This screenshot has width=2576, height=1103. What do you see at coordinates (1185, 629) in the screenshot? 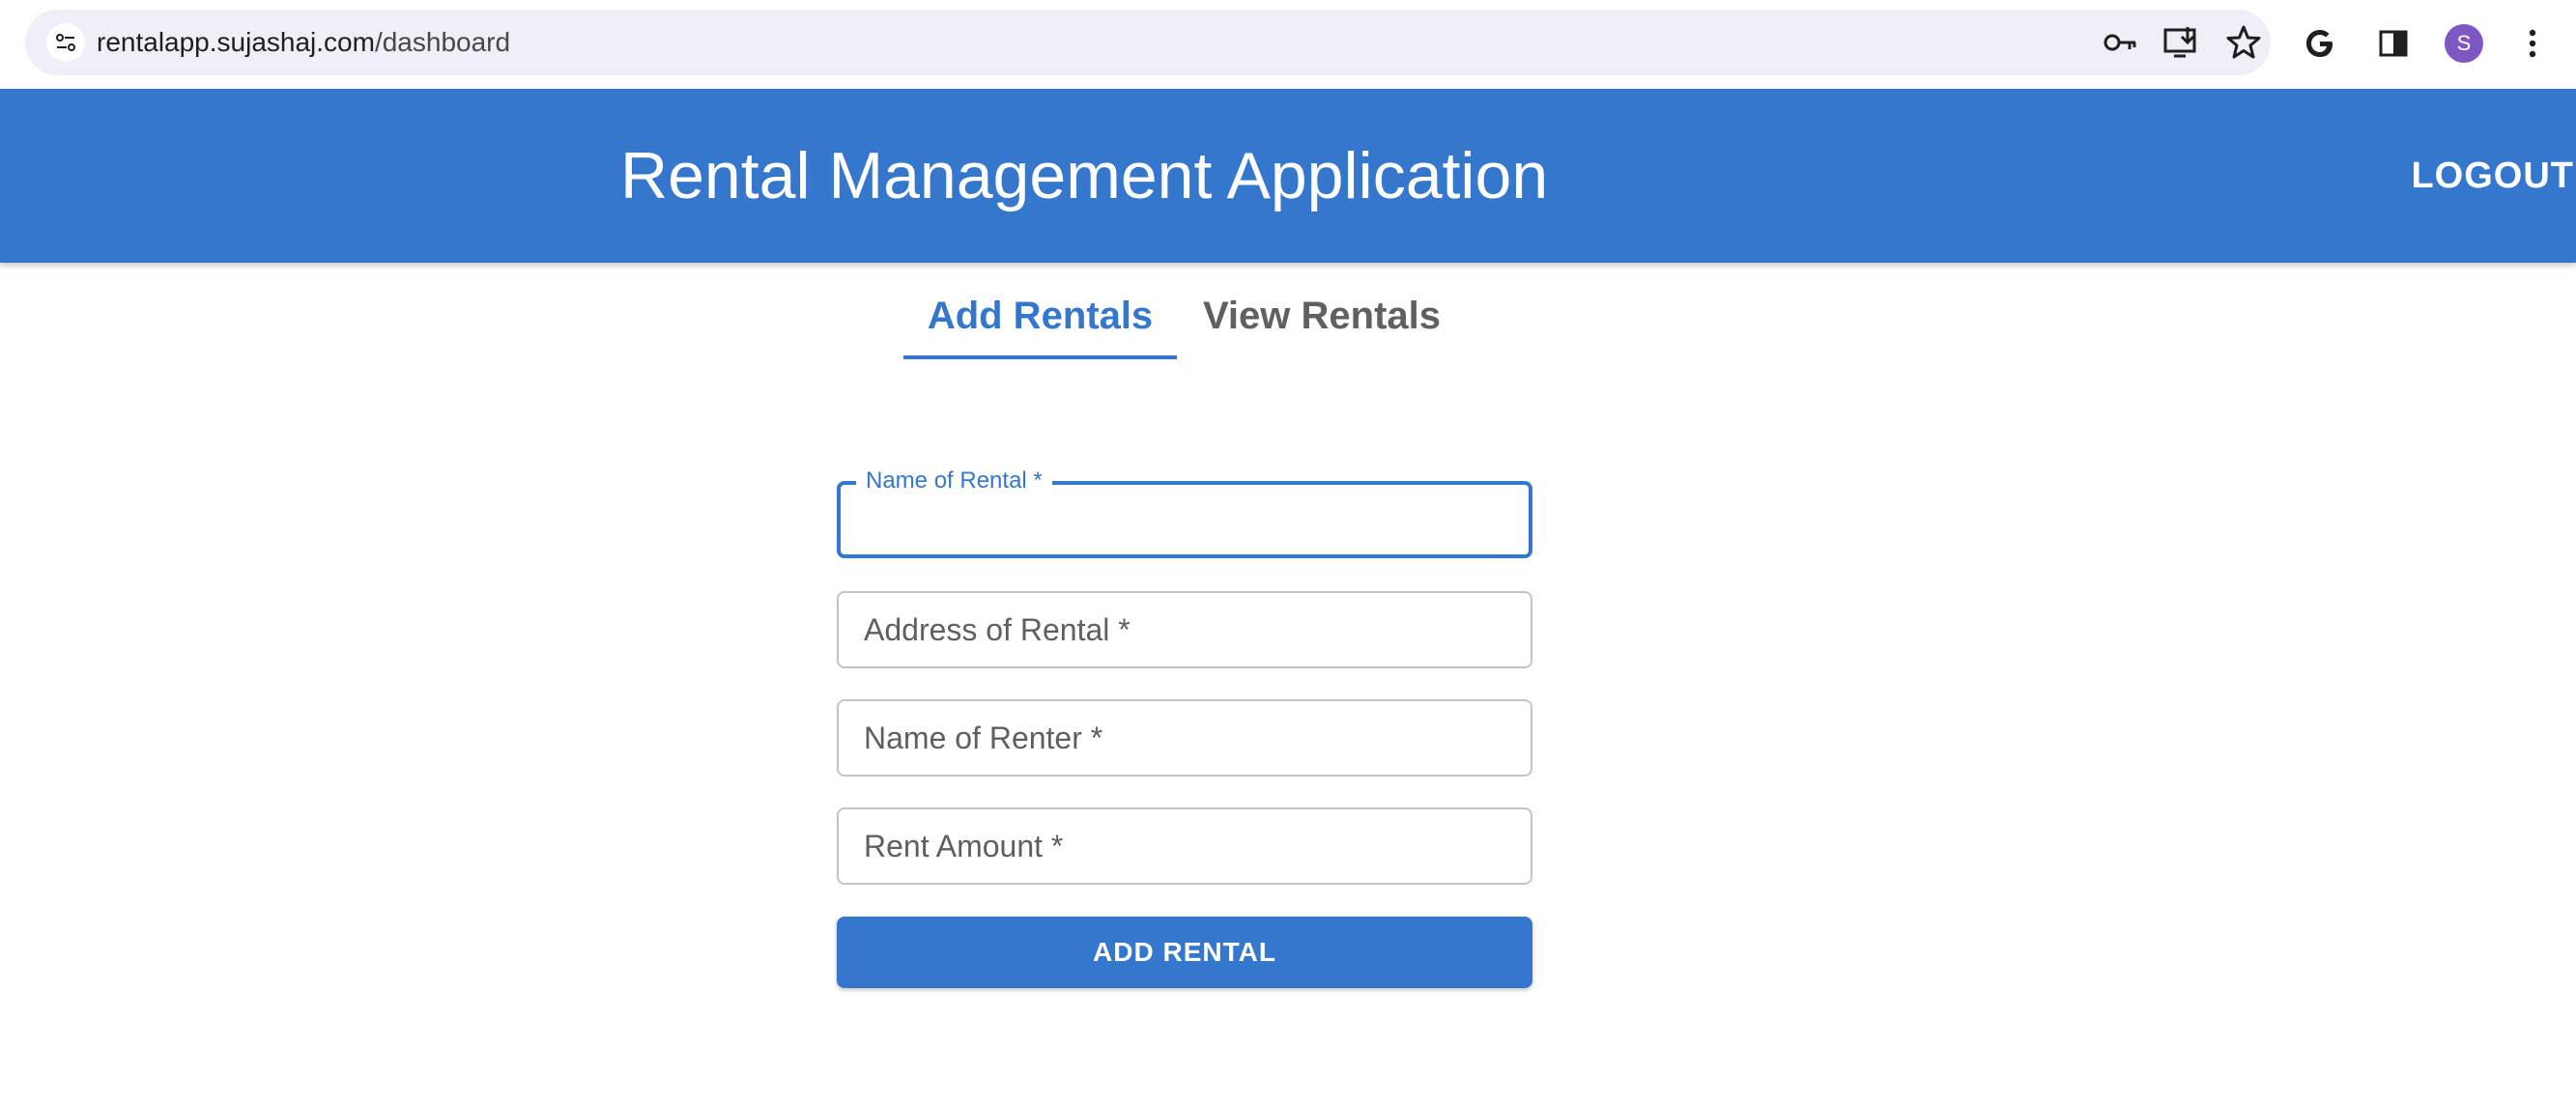
I see `rental-address-field: Address of Rental *` at bounding box center [1185, 629].